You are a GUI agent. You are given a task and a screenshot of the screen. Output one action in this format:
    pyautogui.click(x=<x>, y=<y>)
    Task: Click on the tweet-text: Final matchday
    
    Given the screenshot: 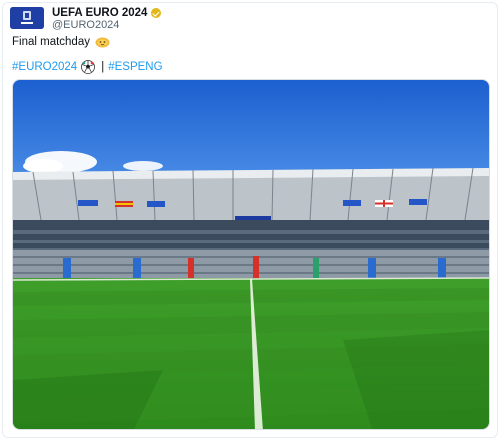 What is the action you would take?
    pyautogui.click(x=61, y=42)
    